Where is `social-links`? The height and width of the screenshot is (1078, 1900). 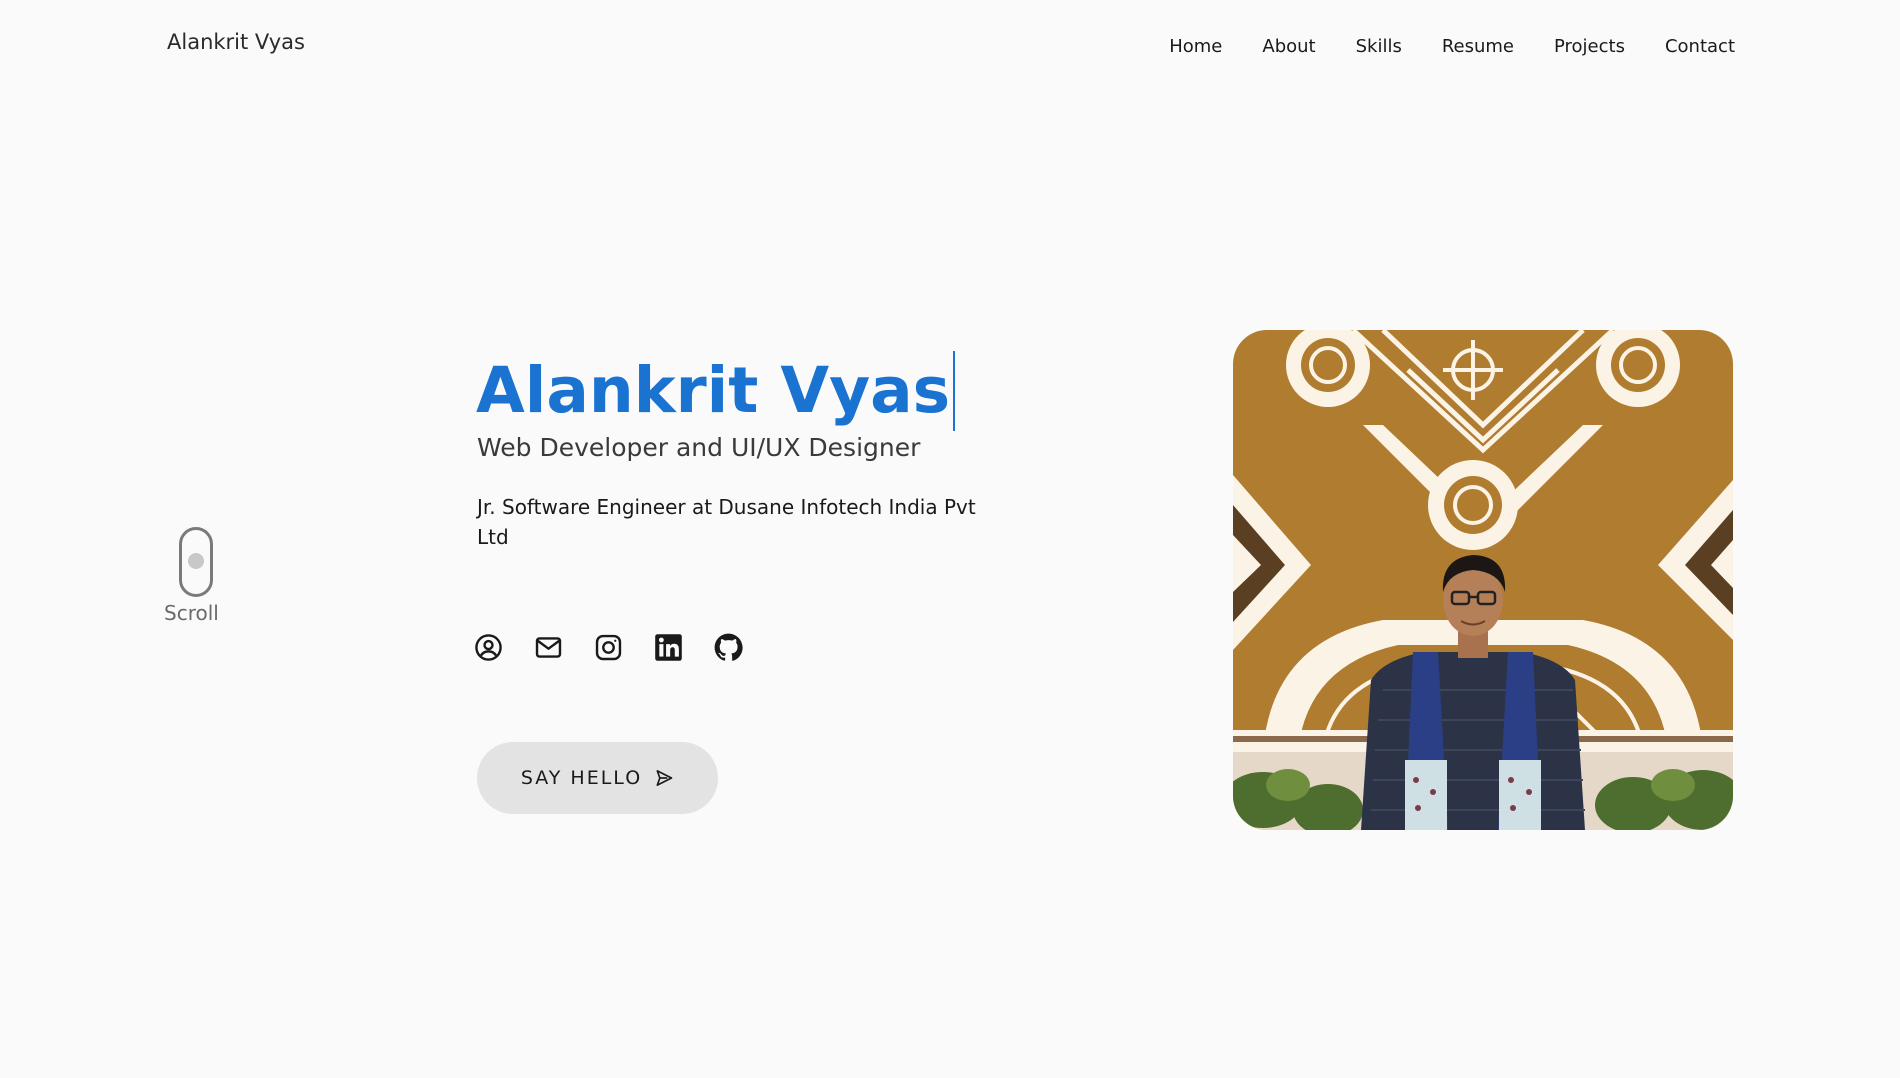
social-links is located at coordinates (608, 647).